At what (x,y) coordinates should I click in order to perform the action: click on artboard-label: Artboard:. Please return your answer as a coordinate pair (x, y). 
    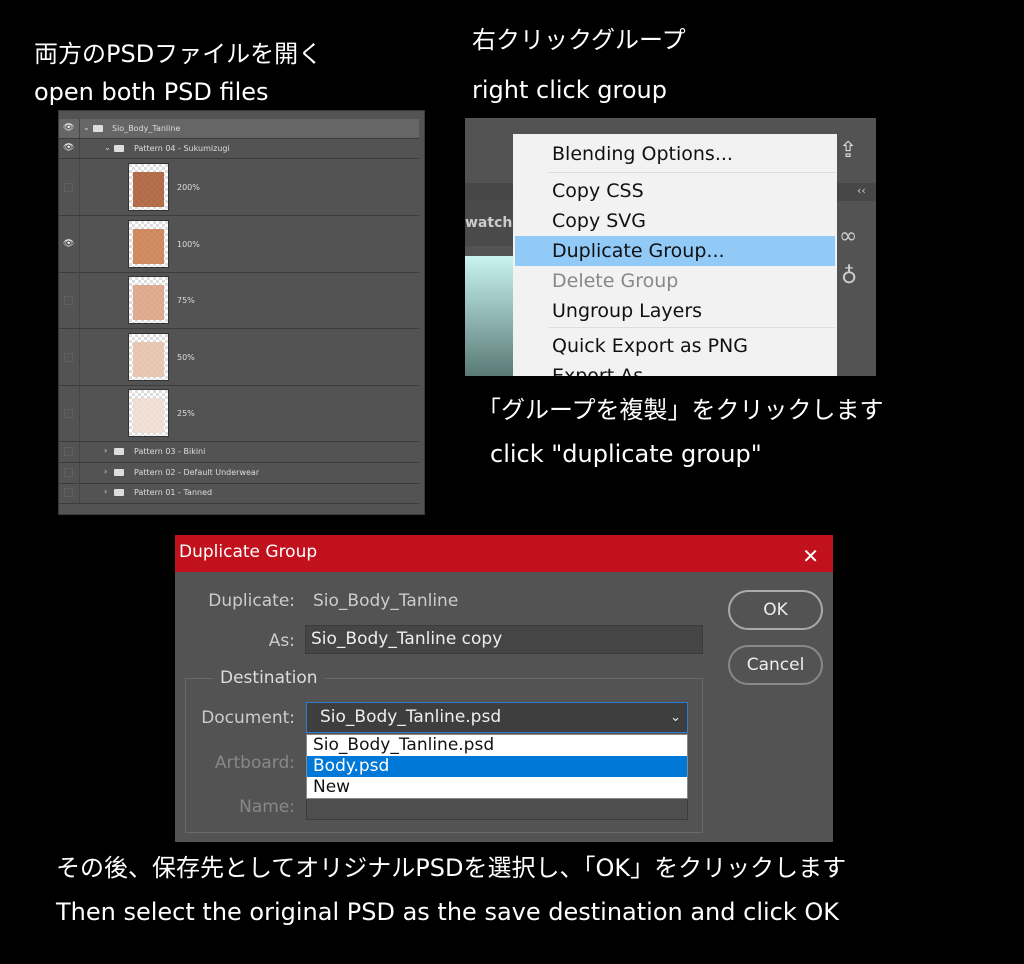
    Looking at the image, I should click on (254, 763).